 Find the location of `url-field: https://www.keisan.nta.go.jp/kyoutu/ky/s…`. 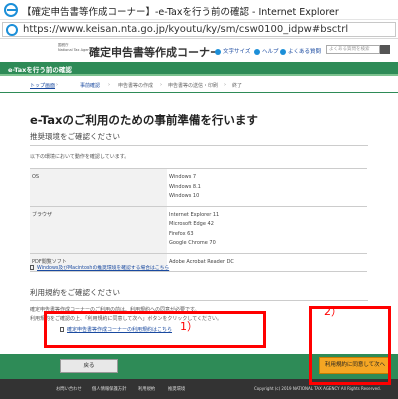

url-field: https://www.keisan.nta.go.jp/kyoutu/ky/s… is located at coordinates (199, 29).